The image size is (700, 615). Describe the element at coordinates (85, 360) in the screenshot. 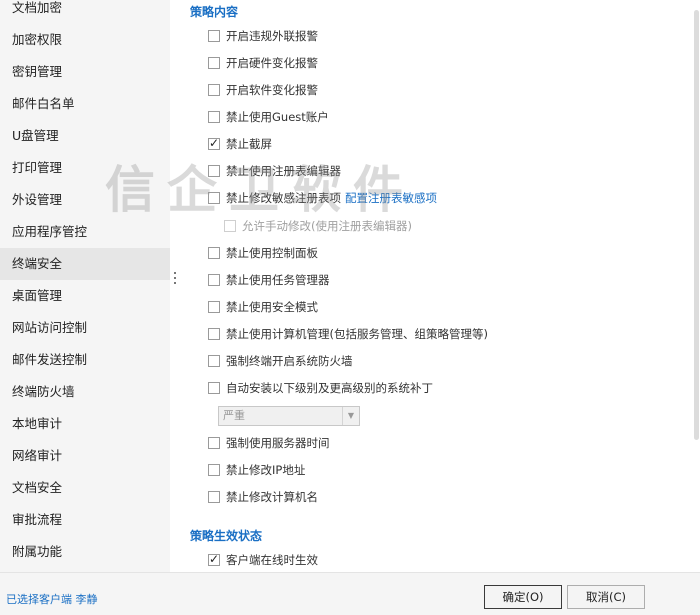

I see `sidebar-item-mail-send-control: 邮件发送控制` at that location.